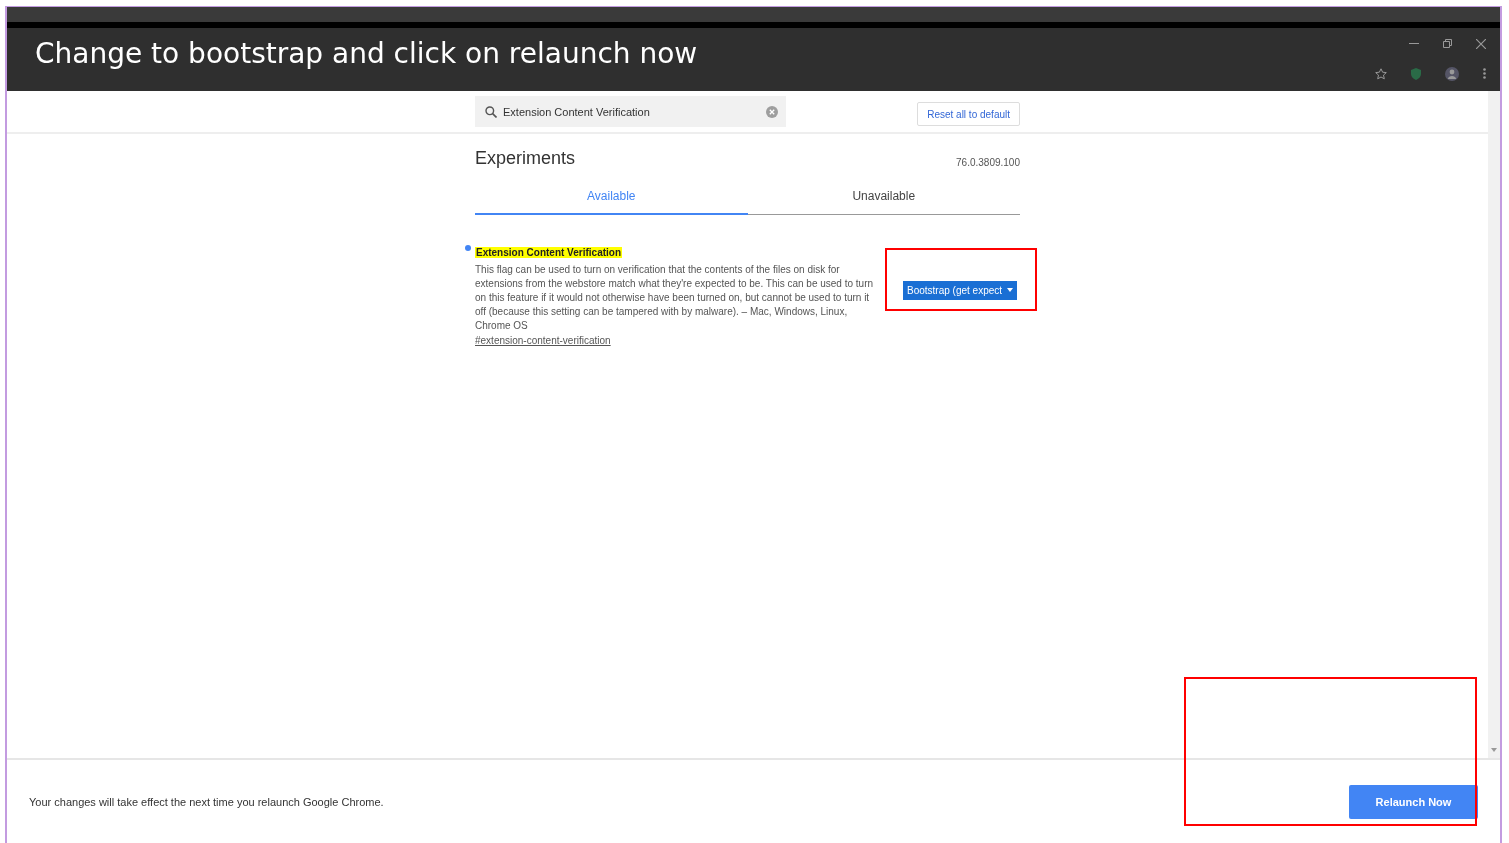 This screenshot has height=843, width=1509. What do you see at coordinates (1381, 73) in the screenshot?
I see `star-icon` at bounding box center [1381, 73].